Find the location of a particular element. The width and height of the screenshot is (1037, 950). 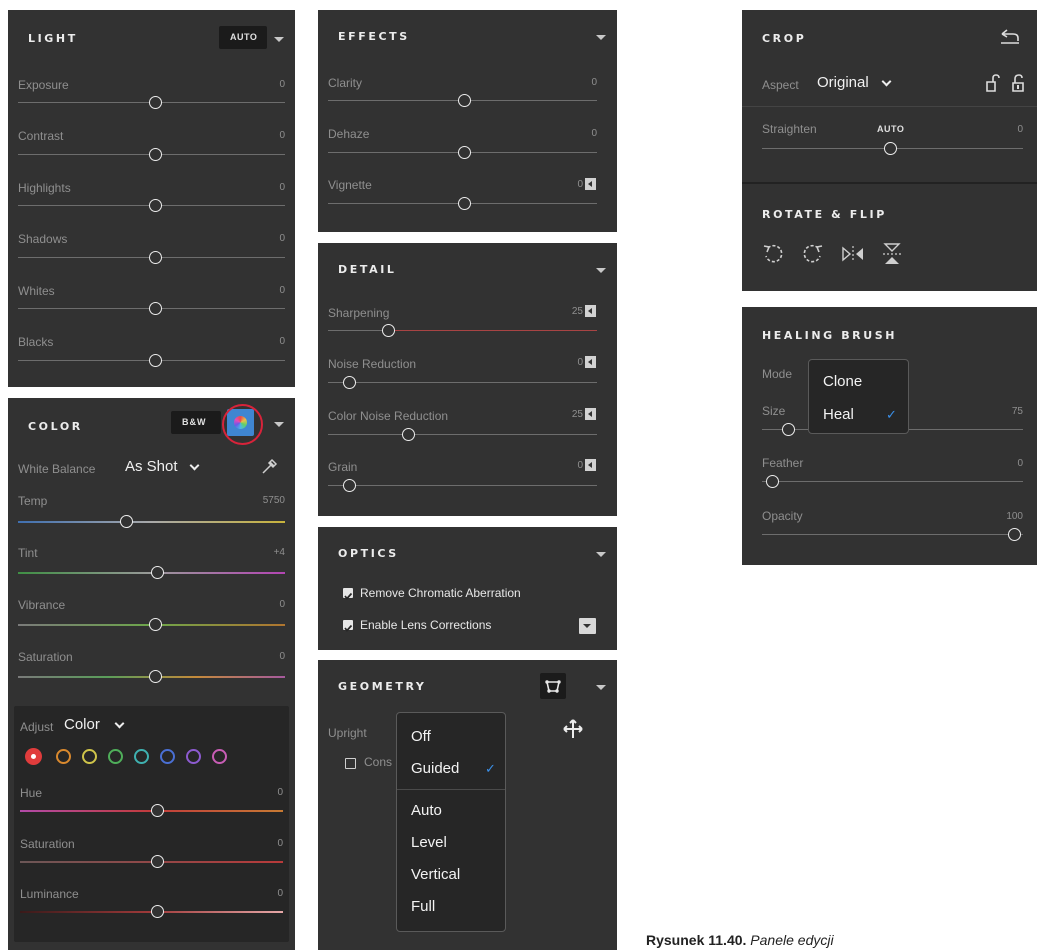

noise-reduction-knob is located at coordinates (349, 382).